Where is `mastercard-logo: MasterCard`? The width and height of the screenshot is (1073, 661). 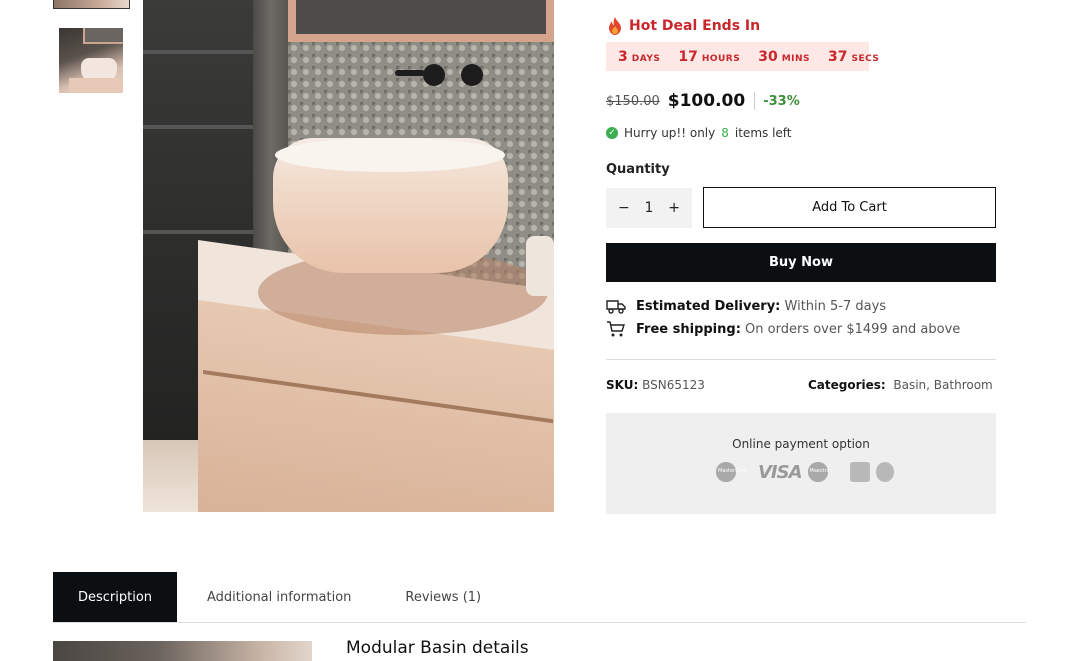 mastercard-logo: MasterCard is located at coordinates (734, 472).